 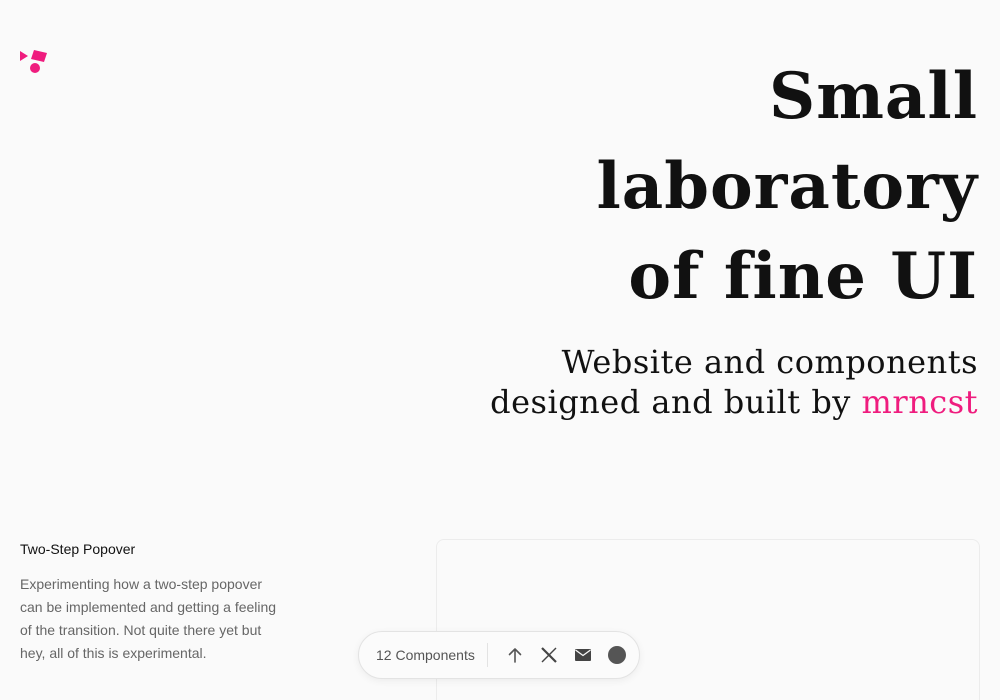 I want to click on bottom-dock: 12 Components, so click(x=499, y=655).